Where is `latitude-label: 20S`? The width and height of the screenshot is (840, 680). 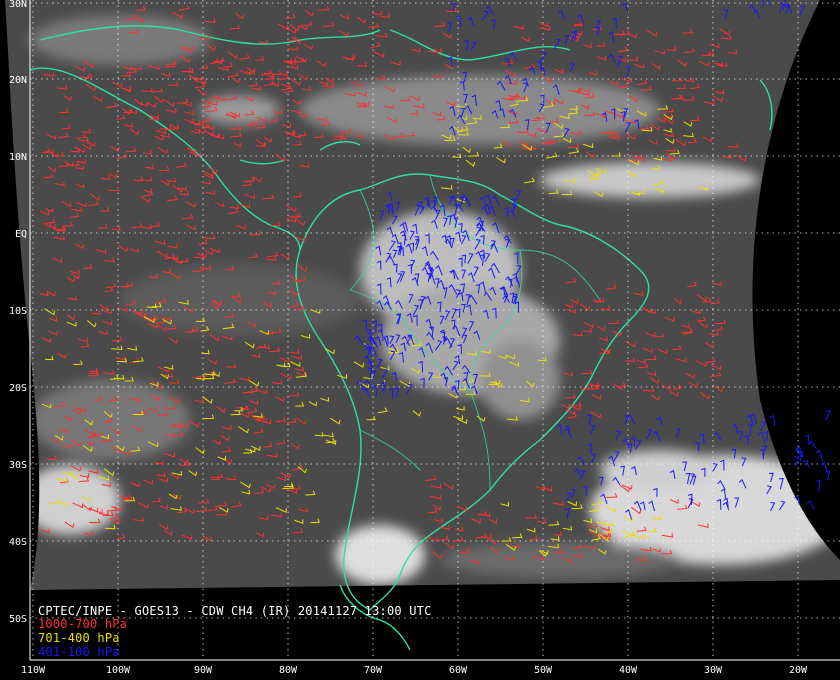 latitude-label: 20S is located at coordinates (18, 388).